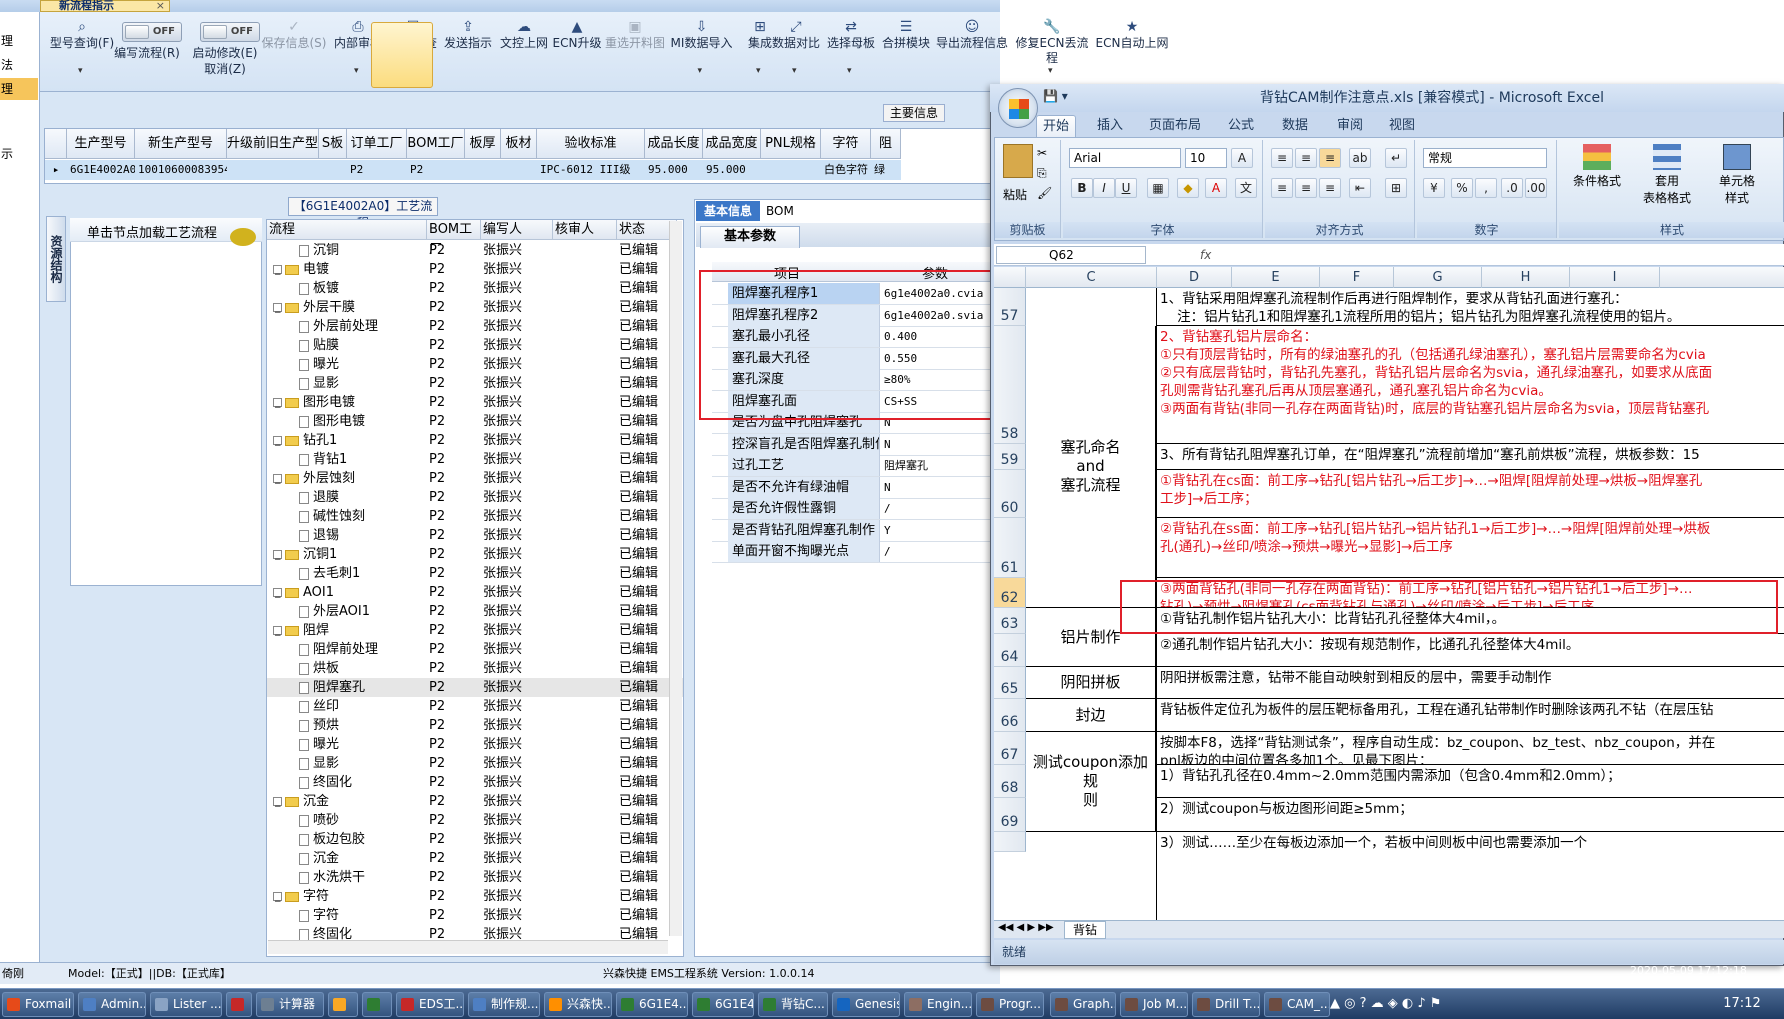 The image size is (1784, 1019). What do you see at coordinates (475, 308) in the screenshot?
I see `process-row: − 外层干膜 P2 张振兴 已编辑` at bounding box center [475, 308].